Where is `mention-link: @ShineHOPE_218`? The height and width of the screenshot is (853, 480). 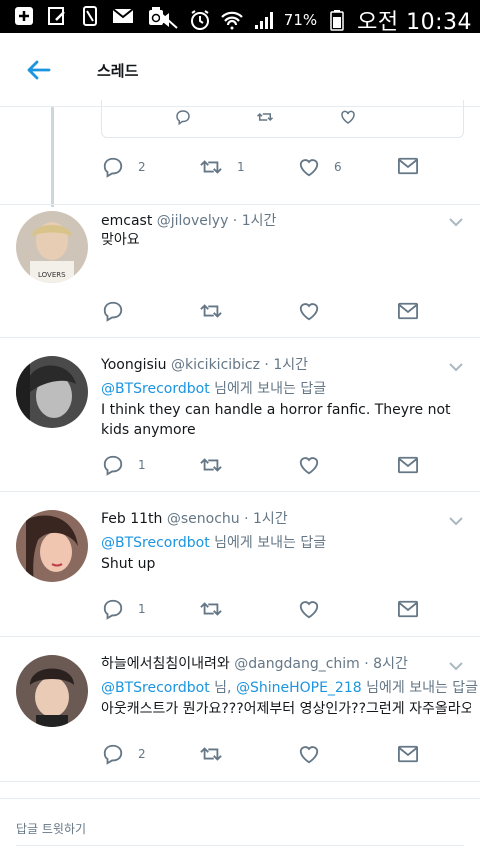 mention-link: @ShineHOPE_218 is located at coordinates (299, 688).